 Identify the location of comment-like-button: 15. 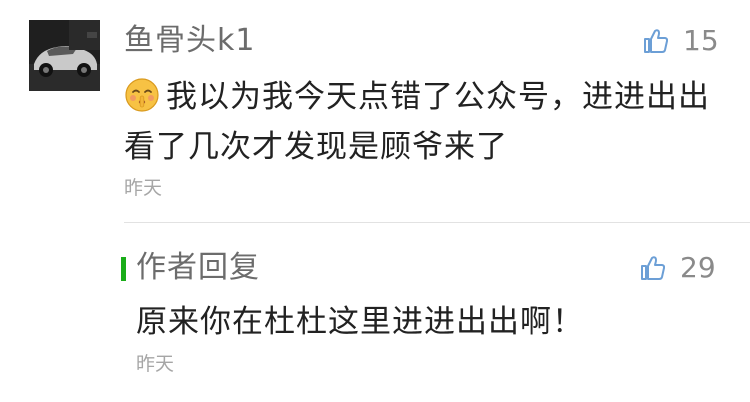
(681, 41).